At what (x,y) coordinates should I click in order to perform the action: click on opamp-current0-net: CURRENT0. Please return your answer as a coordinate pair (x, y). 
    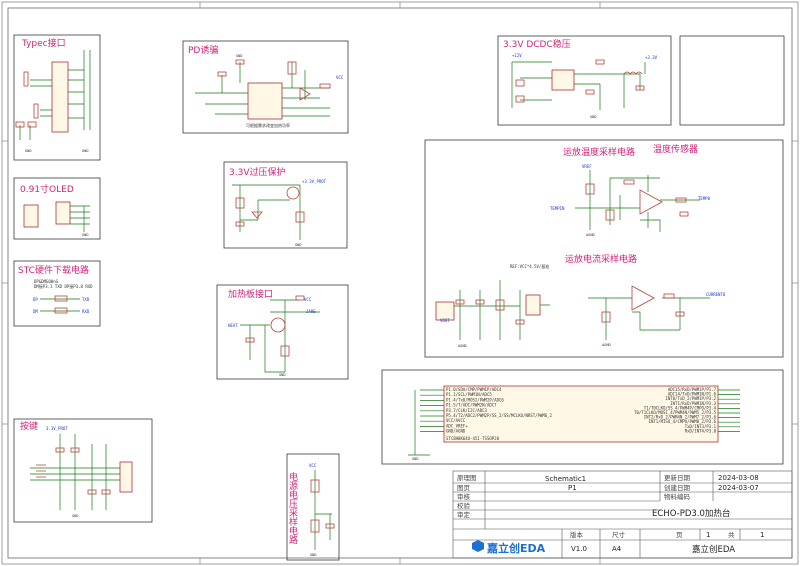
    Looking at the image, I should click on (716, 294).